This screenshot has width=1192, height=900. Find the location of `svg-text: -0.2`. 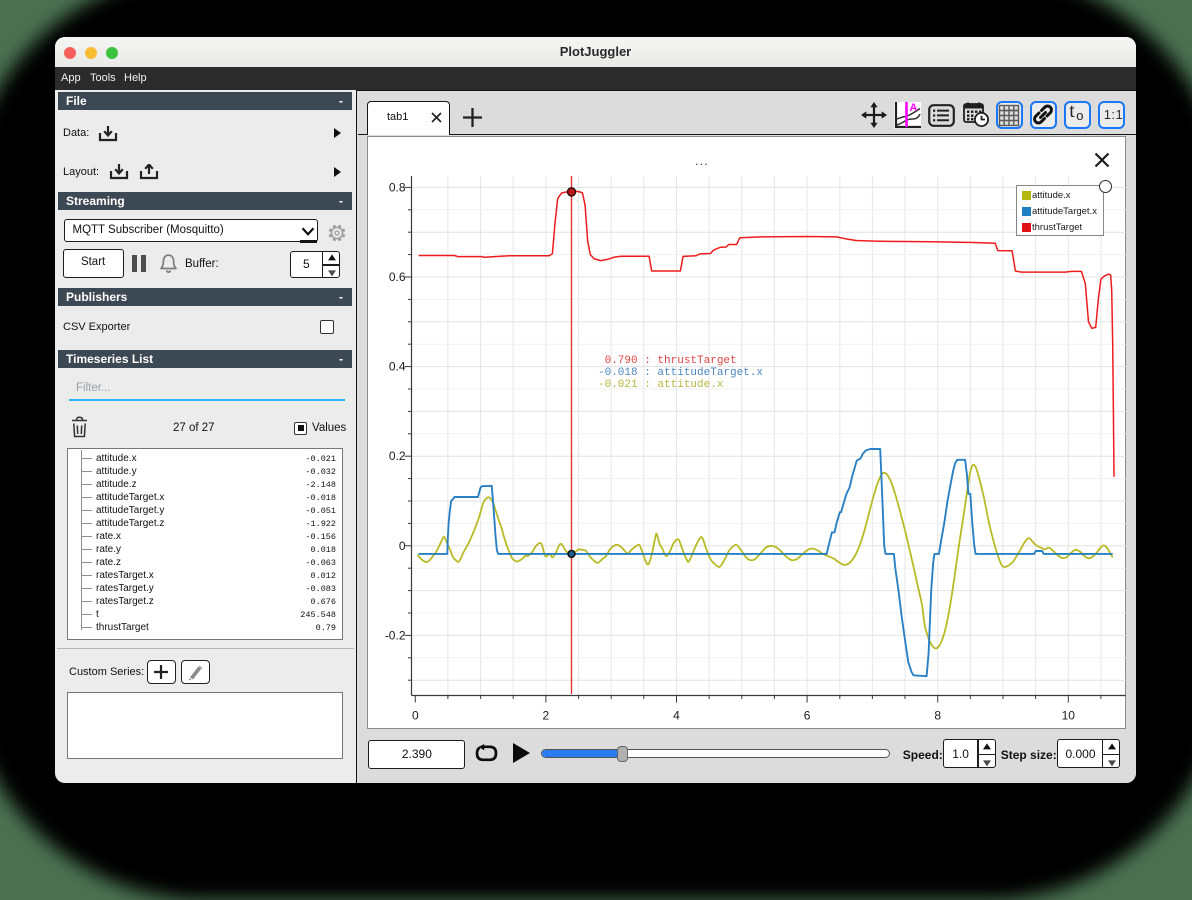

svg-text: -0.2 is located at coordinates (395, 635).